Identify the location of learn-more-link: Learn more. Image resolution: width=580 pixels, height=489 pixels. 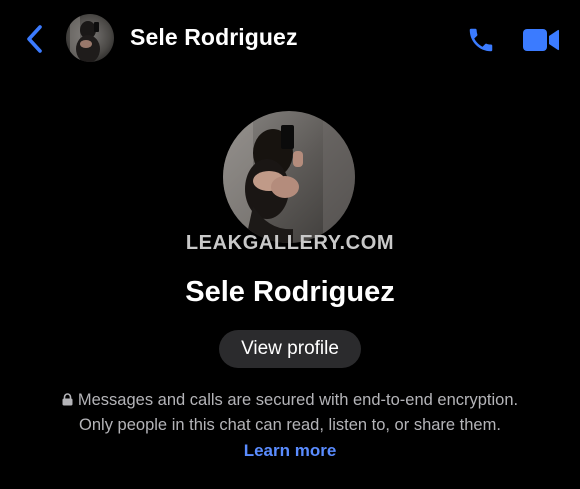
(290, 450).